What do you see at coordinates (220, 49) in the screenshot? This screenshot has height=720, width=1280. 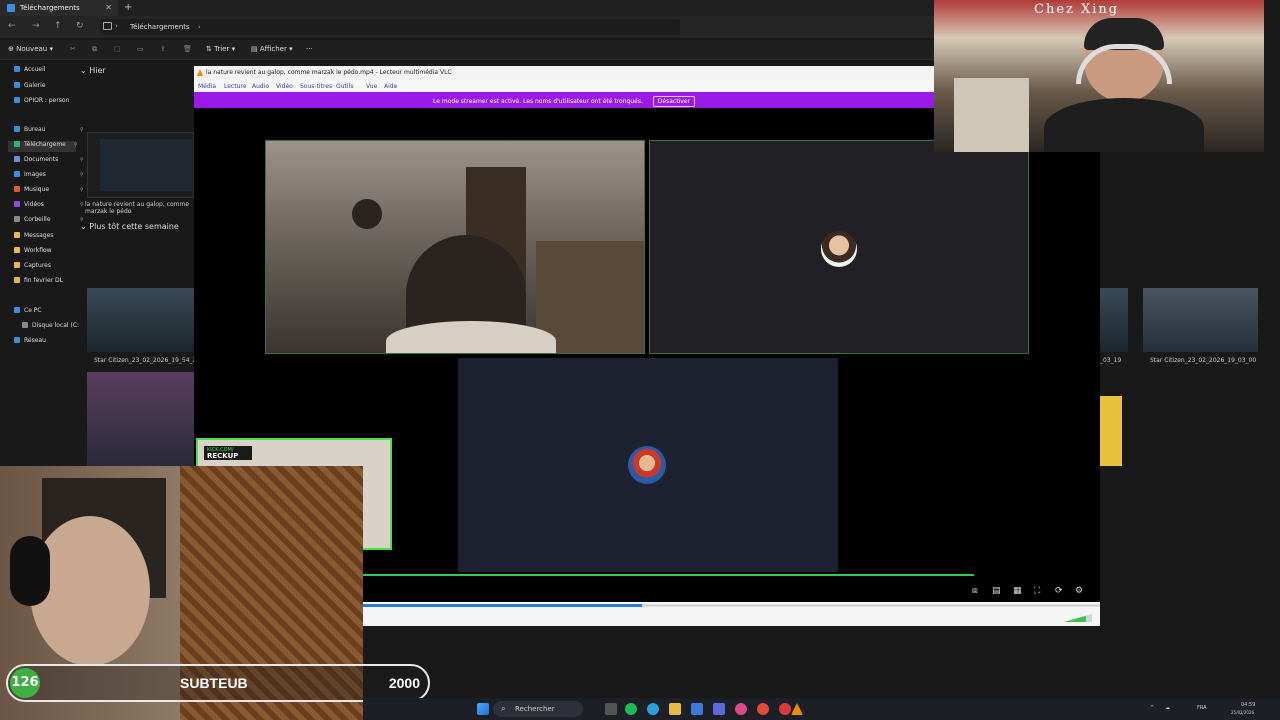 I see `sort-button: ⇅ Trier ▾` at bounding box center [220, 49].